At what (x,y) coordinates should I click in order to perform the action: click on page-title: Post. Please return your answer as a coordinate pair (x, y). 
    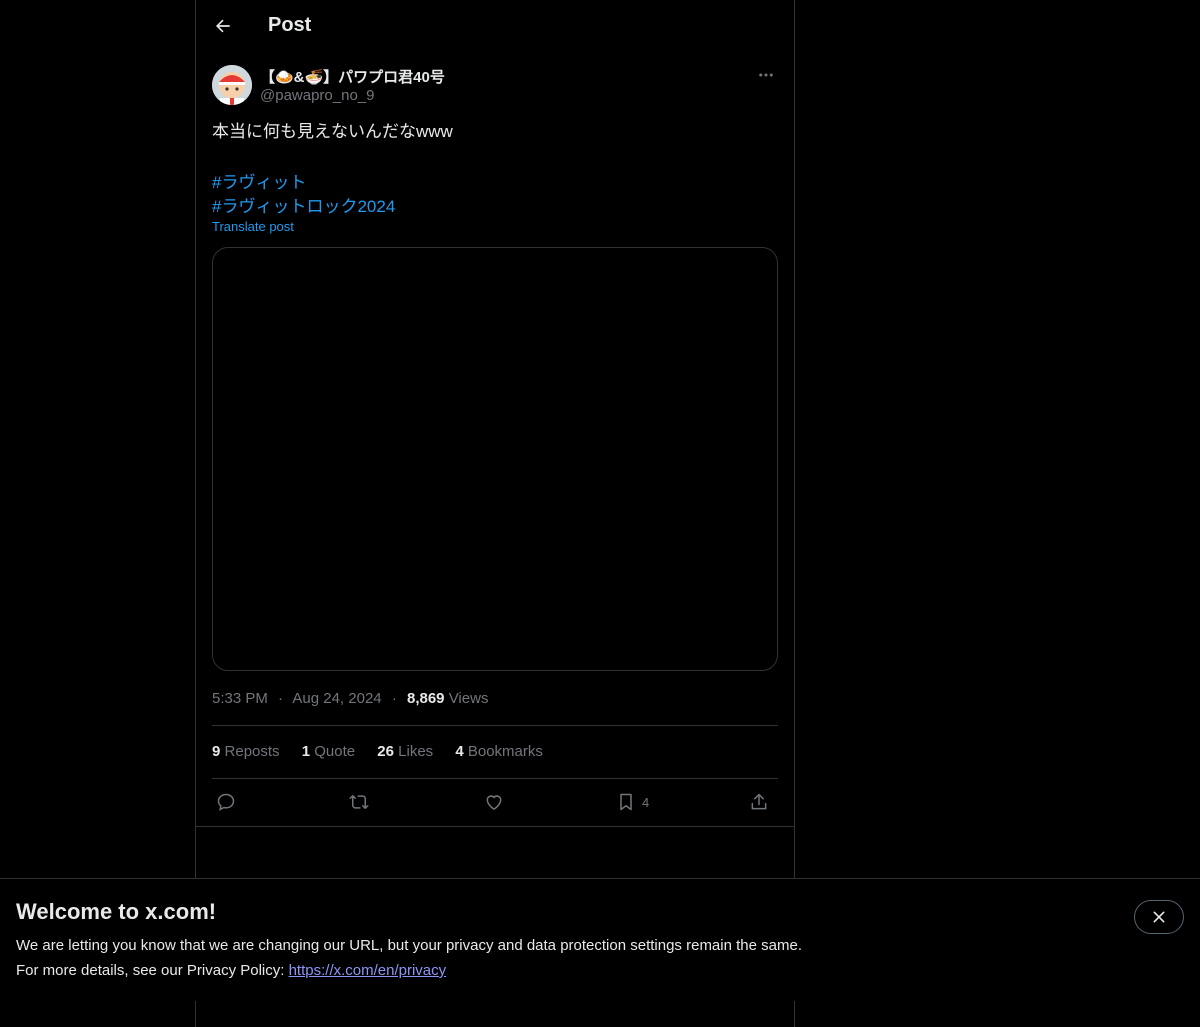
    Looking at the image, I should click on (290, 25).